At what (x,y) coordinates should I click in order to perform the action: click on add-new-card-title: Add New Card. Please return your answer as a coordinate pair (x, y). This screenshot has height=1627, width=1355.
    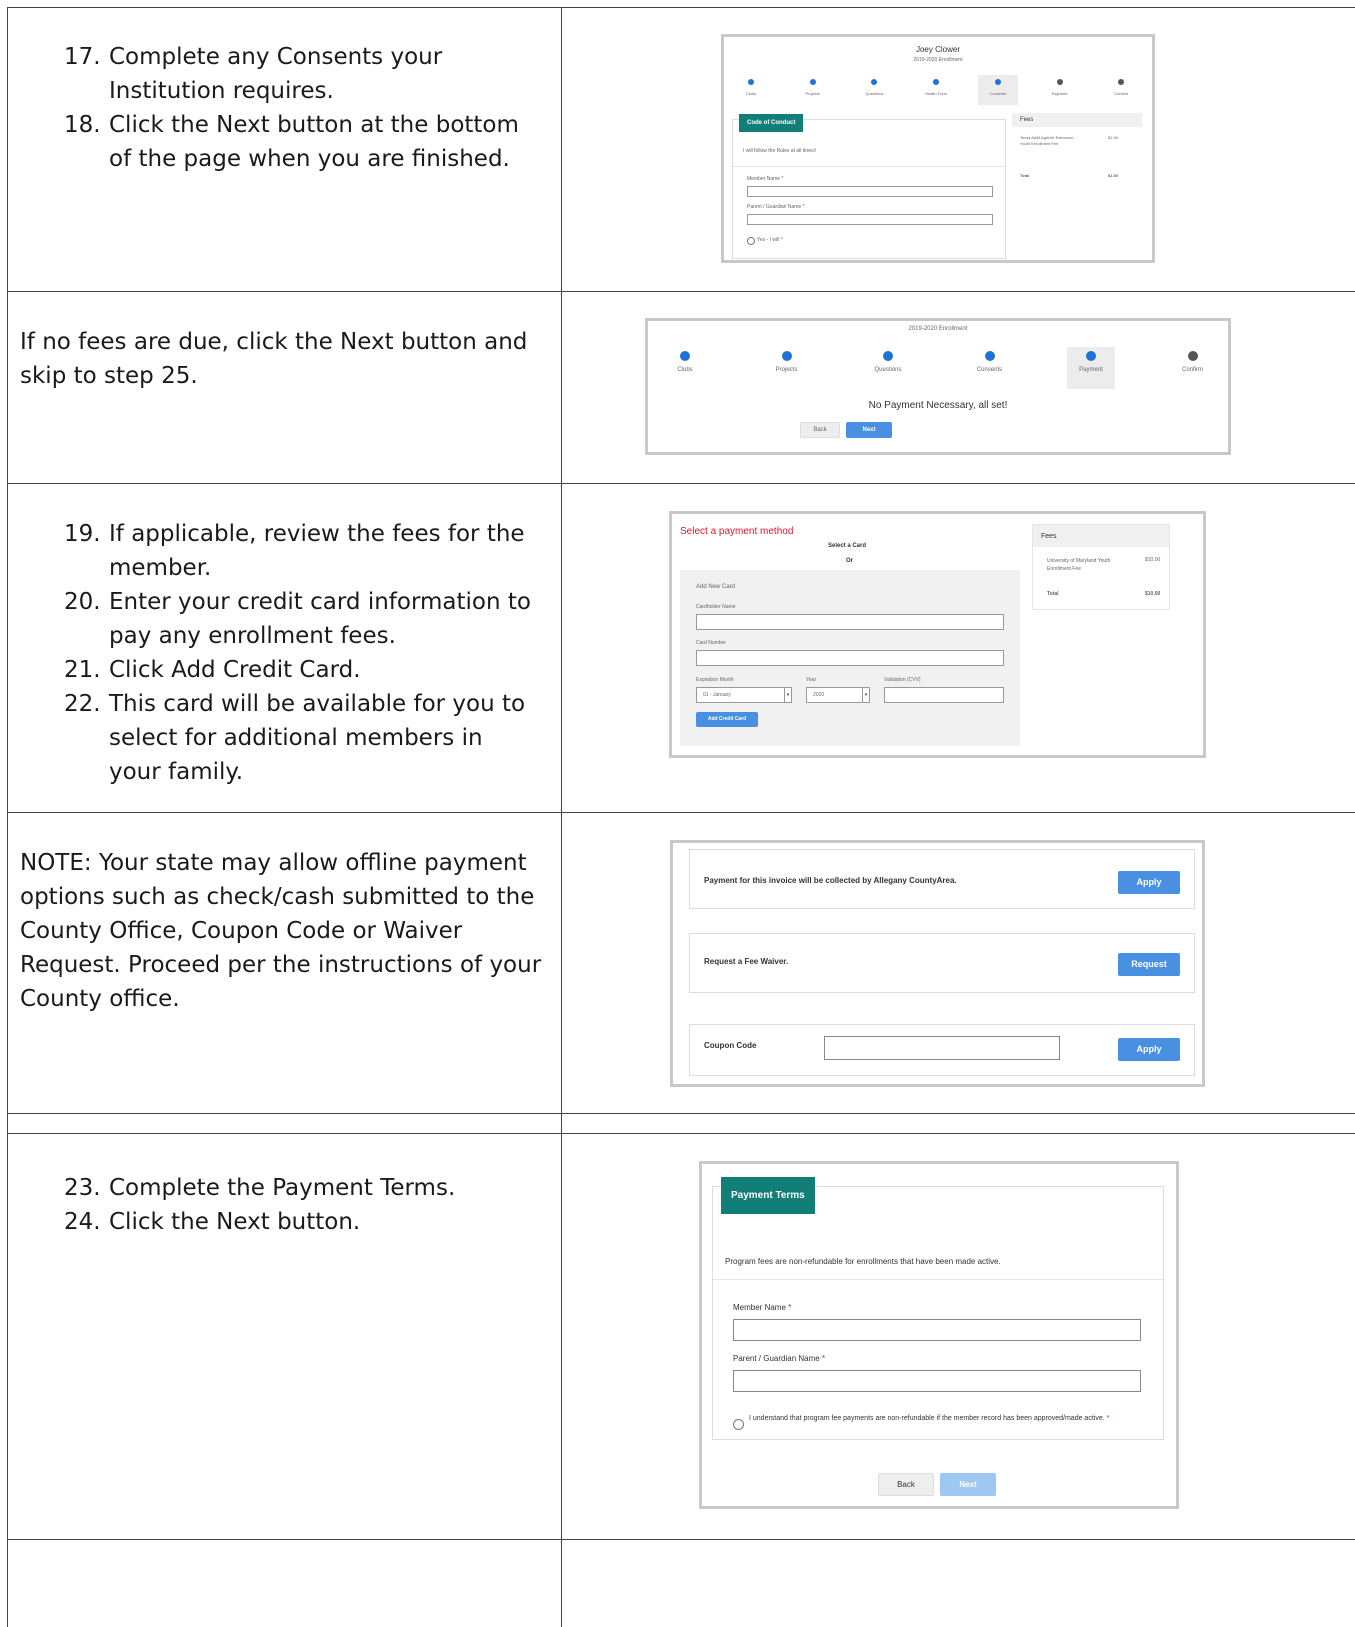
    Looking at the image, I should click on (716, 587).